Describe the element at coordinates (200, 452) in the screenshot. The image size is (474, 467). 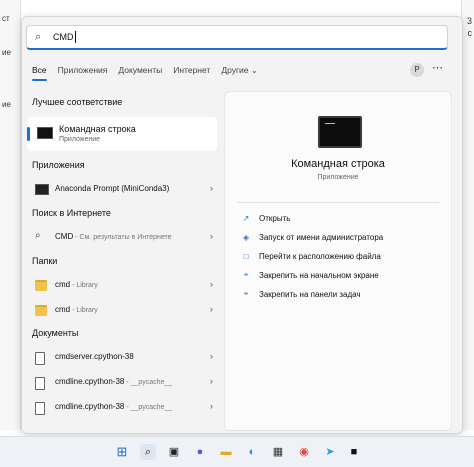
I see `chat-icon: ●` at that location.